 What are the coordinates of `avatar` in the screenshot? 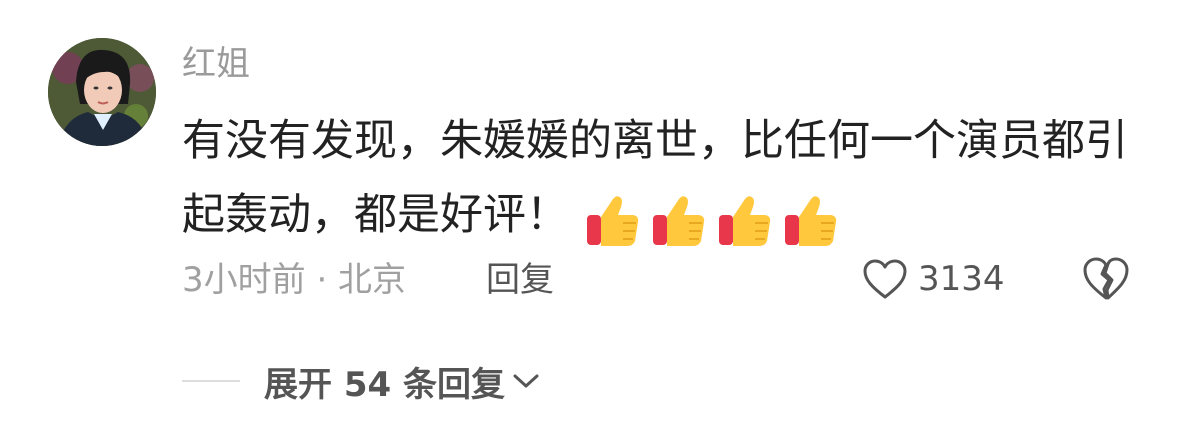 It's located at (102, 92).